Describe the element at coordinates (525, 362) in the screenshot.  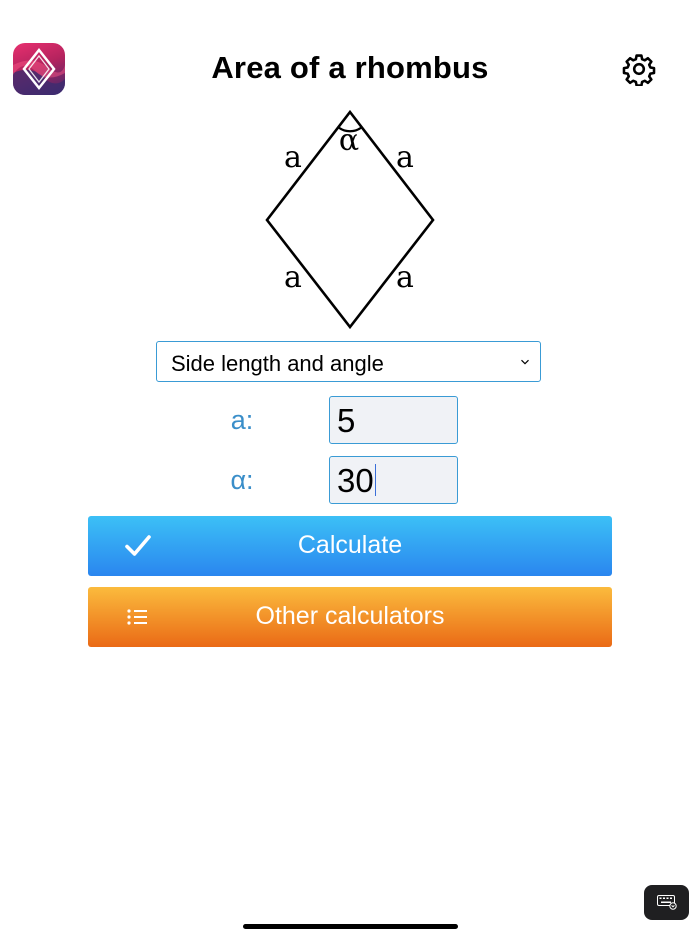
I see `chevron-down-icon` at that location.